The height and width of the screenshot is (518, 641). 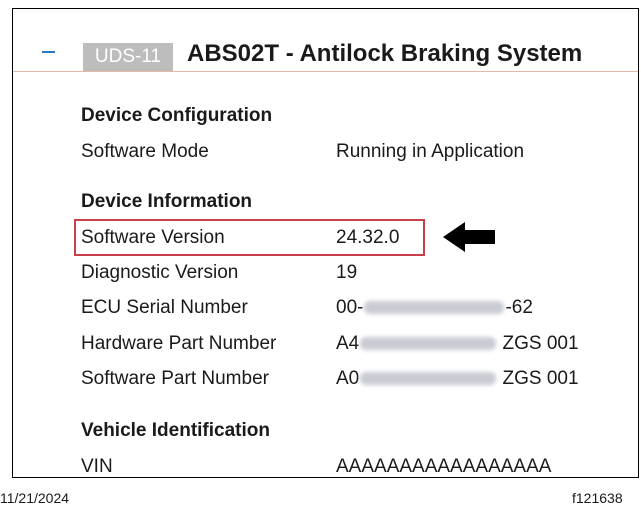 What do you see at coordinates (164, 307) in the screenshot?
I see `ecu-serial-label: ECU Serial Number` at bounding box center [164, 307].